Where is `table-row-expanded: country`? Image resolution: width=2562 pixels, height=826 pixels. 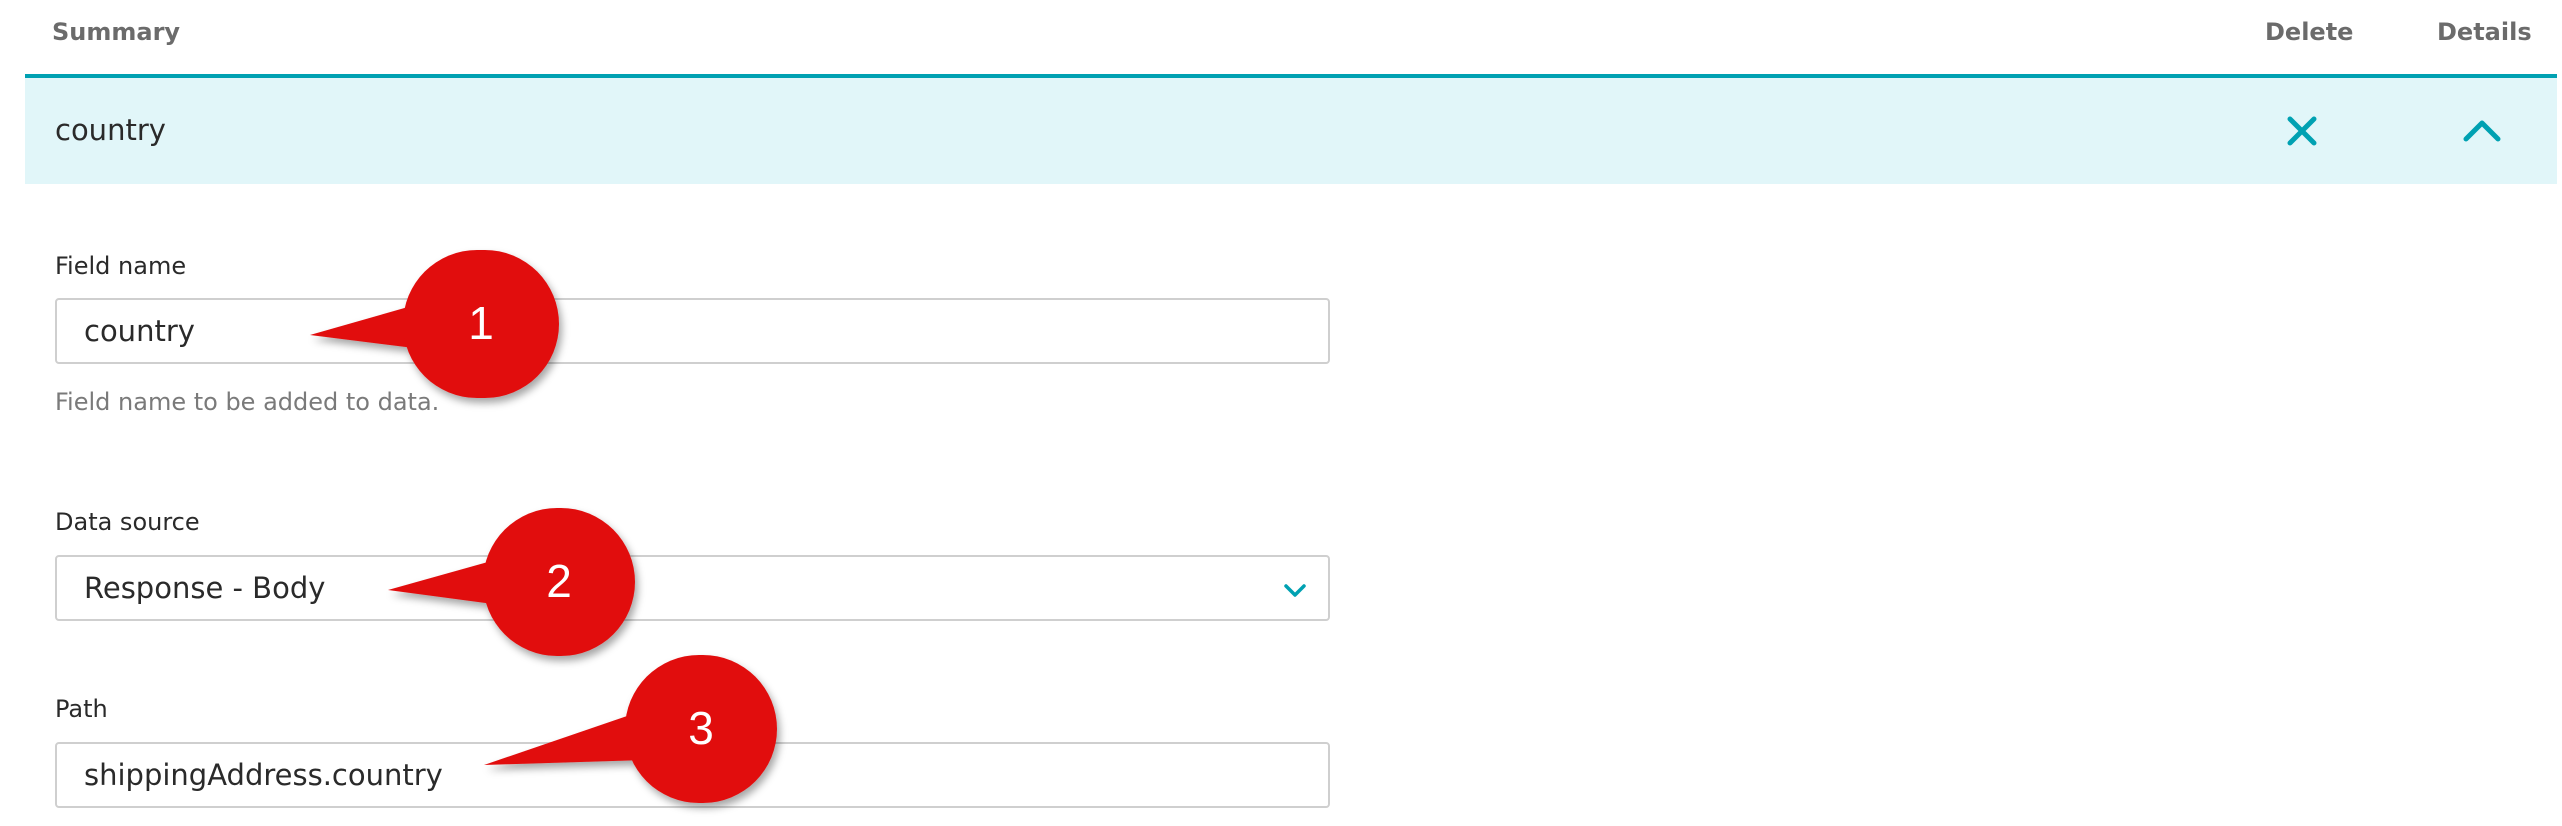 table-row-expanded: country is located at coordinates (1291, 131).